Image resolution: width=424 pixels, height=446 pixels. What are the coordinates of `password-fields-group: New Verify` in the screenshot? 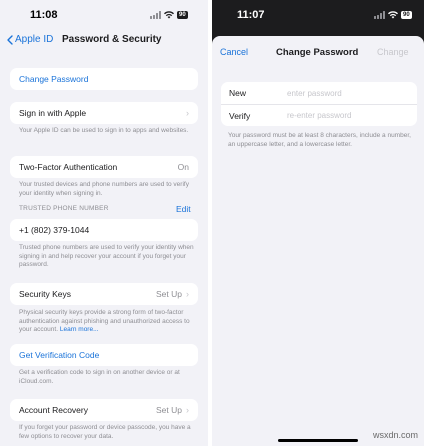 It's located at (319, 104).